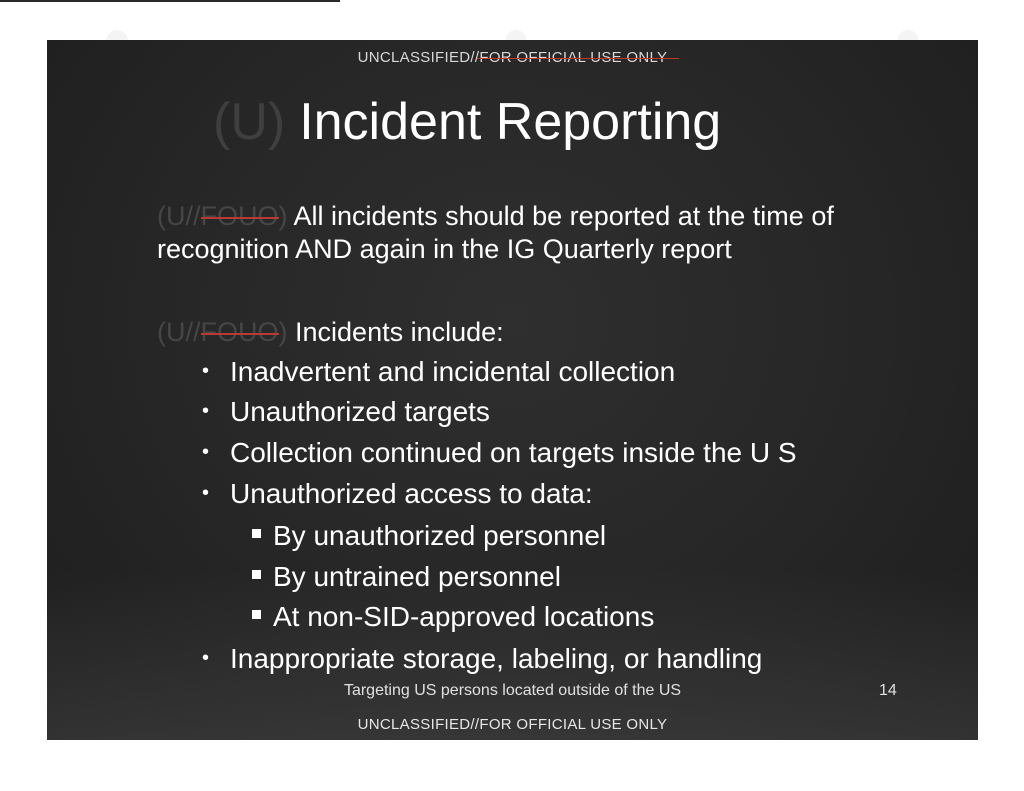 This screenshot has height=791, width=1024. Describe the element at coordinates (406, 577) in the screenshot. I see `sub-list-item: By untrained personnel` at that location.